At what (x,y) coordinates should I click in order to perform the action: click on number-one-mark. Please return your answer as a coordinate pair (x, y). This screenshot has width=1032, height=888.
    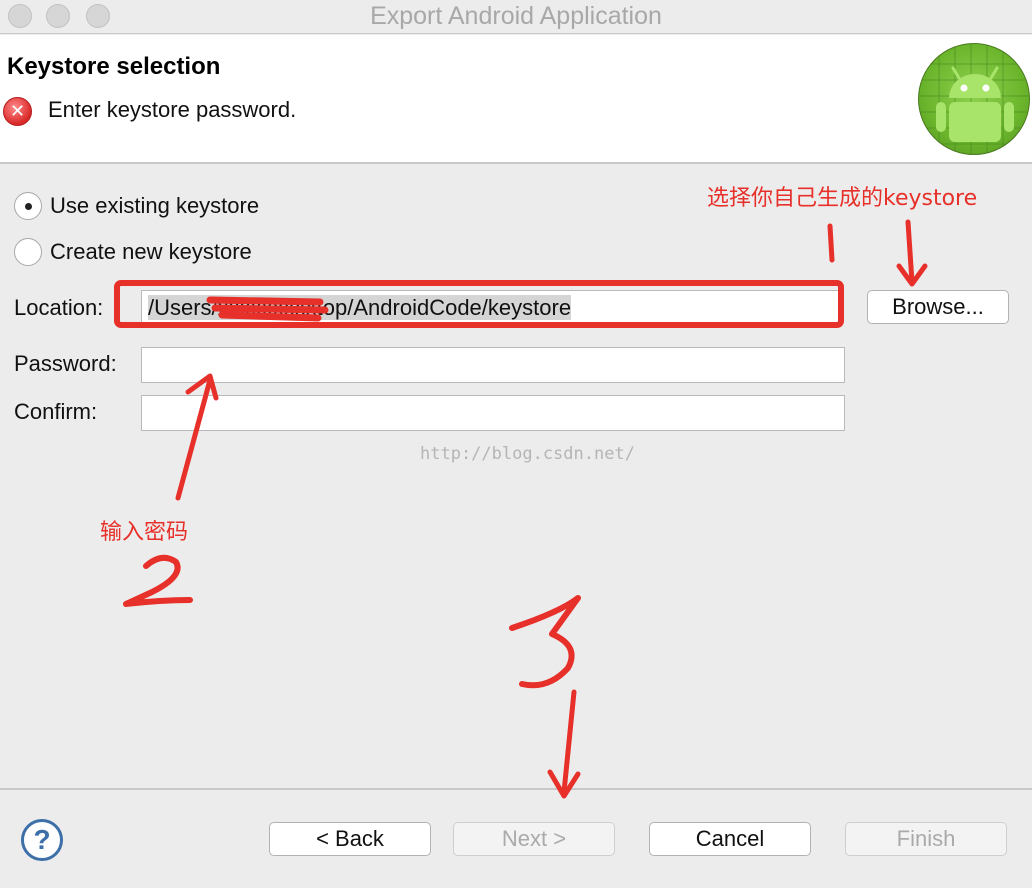
    Looking at the image, I should click on (831, 243).